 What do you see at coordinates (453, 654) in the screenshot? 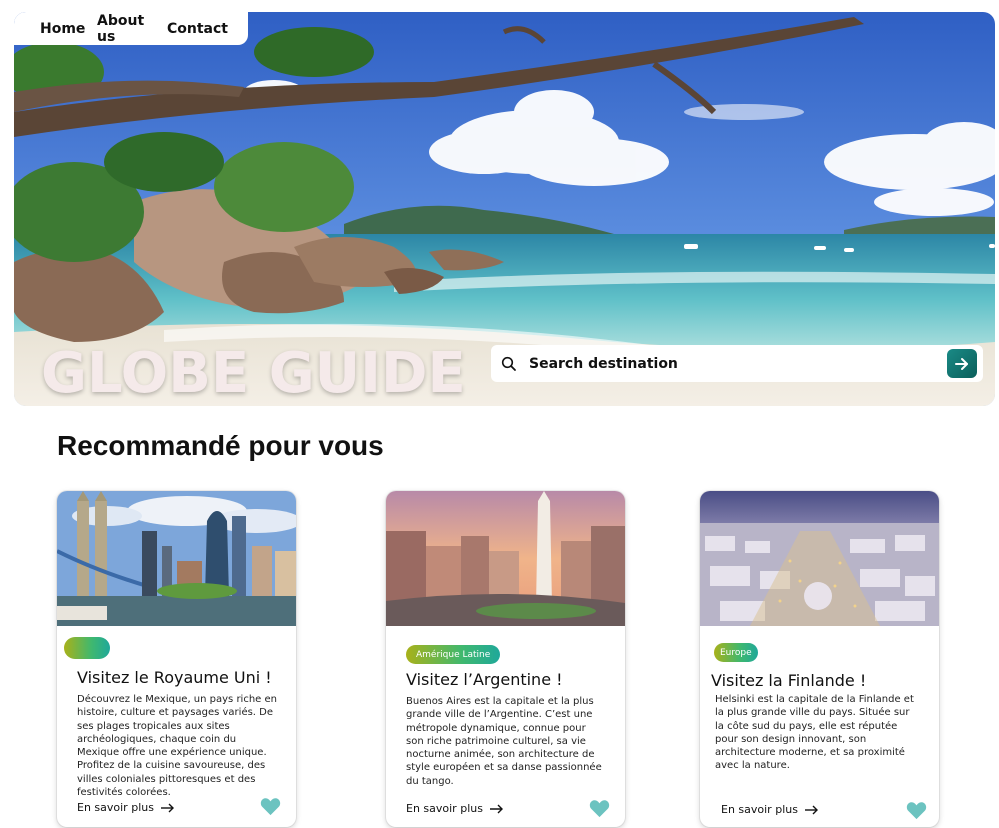
I see `category-badge: Amérique Latine` at bounding box center [453, 654].